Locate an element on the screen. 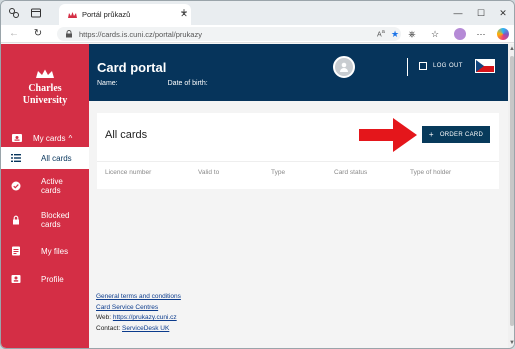 The image size is (515, 349). favorites-icon: ☆ is located at coordinates (435, 34).